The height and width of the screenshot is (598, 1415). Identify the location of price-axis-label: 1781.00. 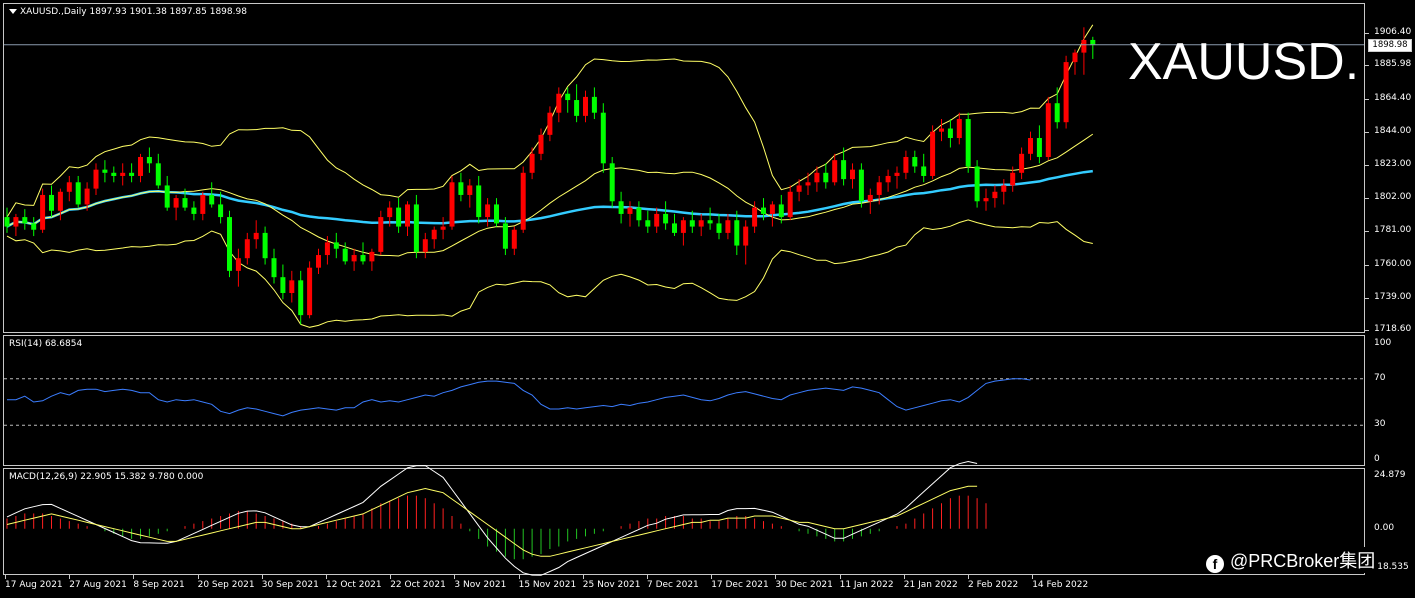
(1393, 230).